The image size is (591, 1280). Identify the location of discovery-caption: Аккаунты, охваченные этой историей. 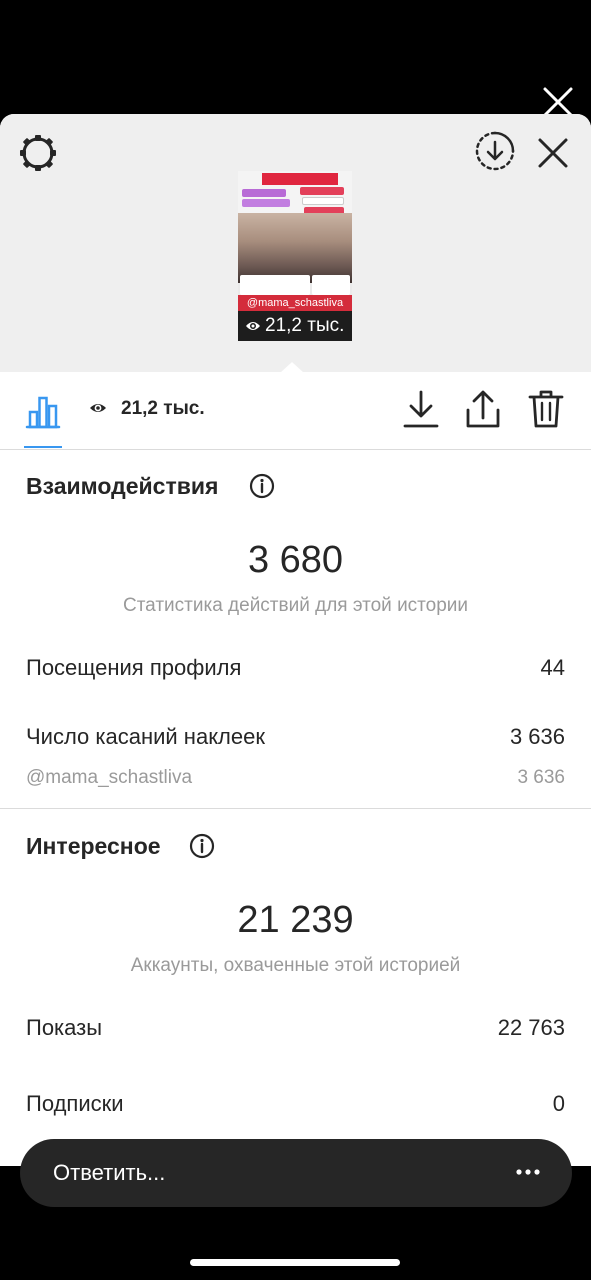
(295, 965).